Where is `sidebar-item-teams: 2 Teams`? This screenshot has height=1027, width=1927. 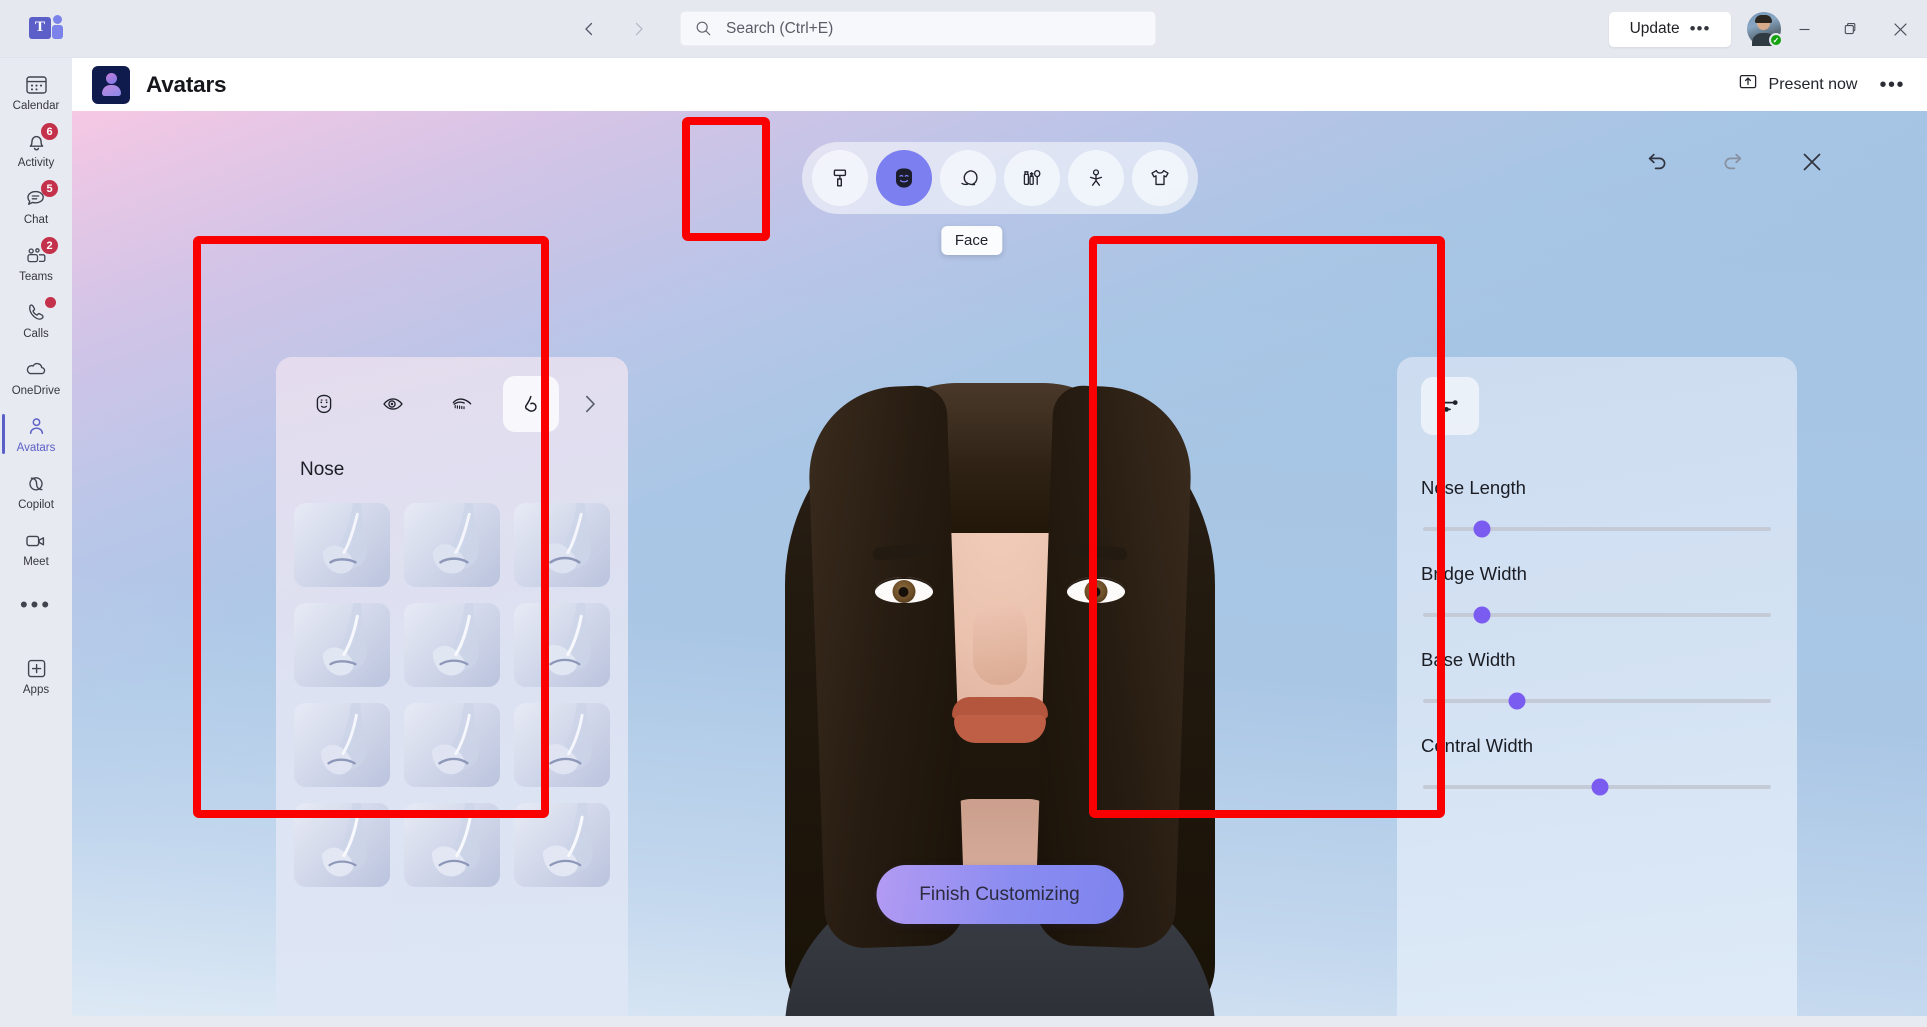
sidebar-item-teams: 2 Teams is located at coordinates (36, 263).